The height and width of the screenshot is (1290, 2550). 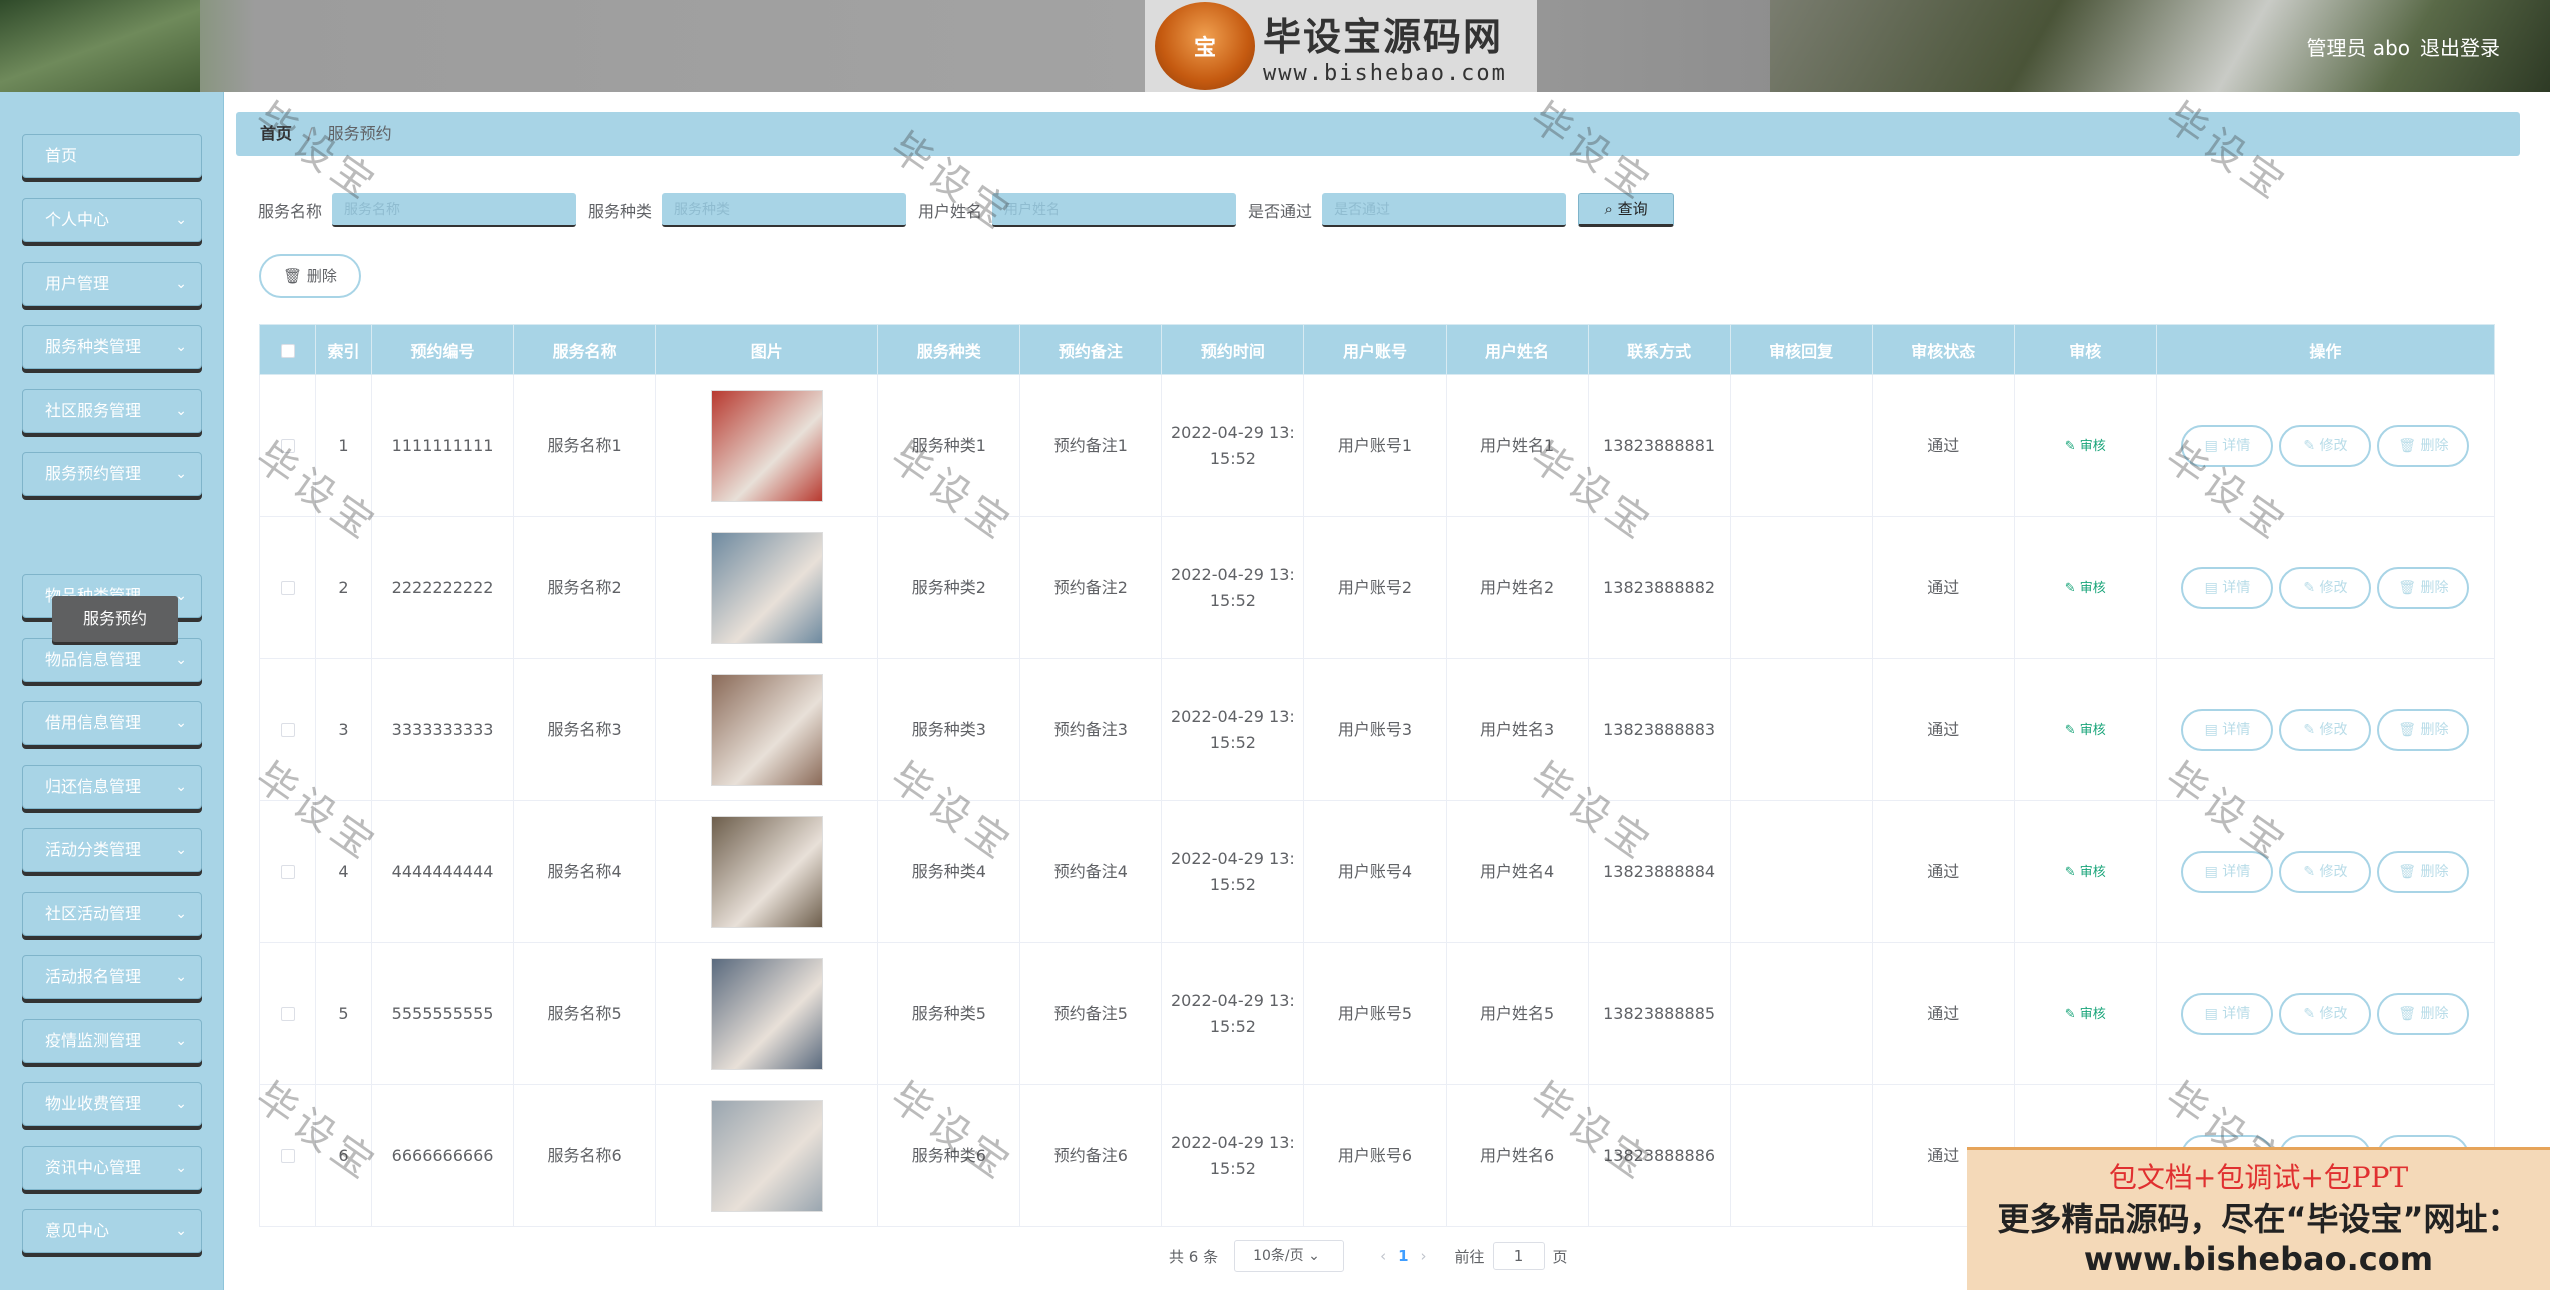 What do you see at coordinates (1444, 210) in the screenshot?
I see `approved-input: 是否通过` at bounding box center [1444, 210].